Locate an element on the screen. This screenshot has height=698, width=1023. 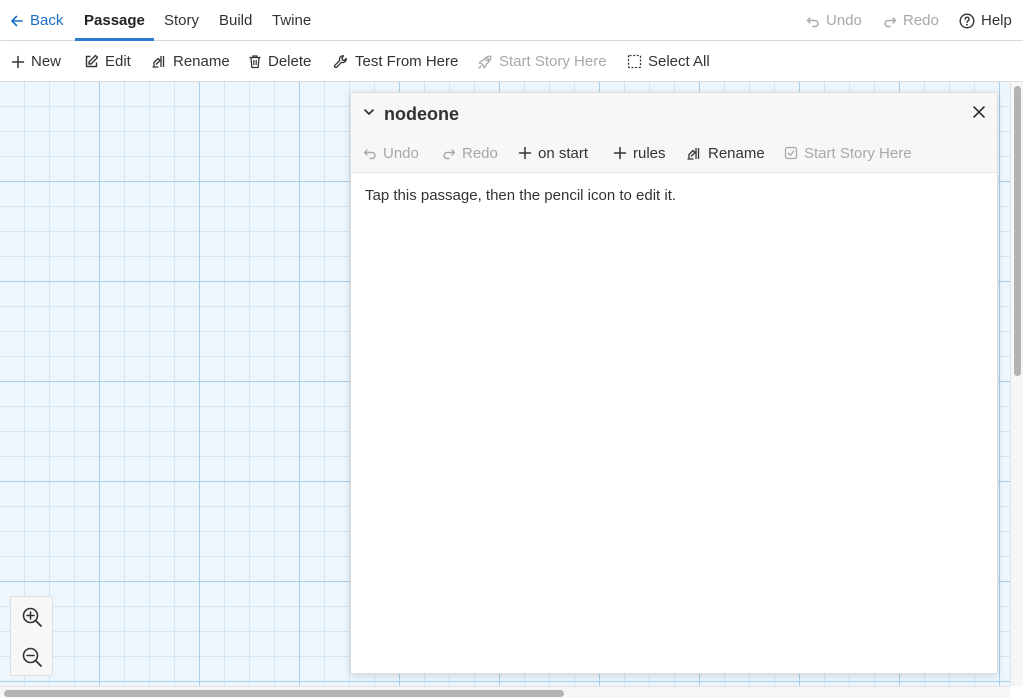
delete-label: Delete is located at coordinates (290, 61).